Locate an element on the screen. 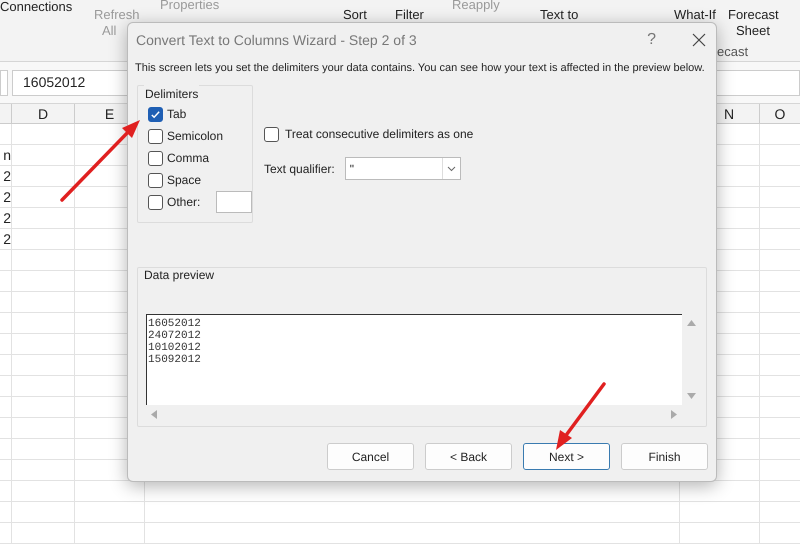  column-header: D is located at coordinates (43, 113).